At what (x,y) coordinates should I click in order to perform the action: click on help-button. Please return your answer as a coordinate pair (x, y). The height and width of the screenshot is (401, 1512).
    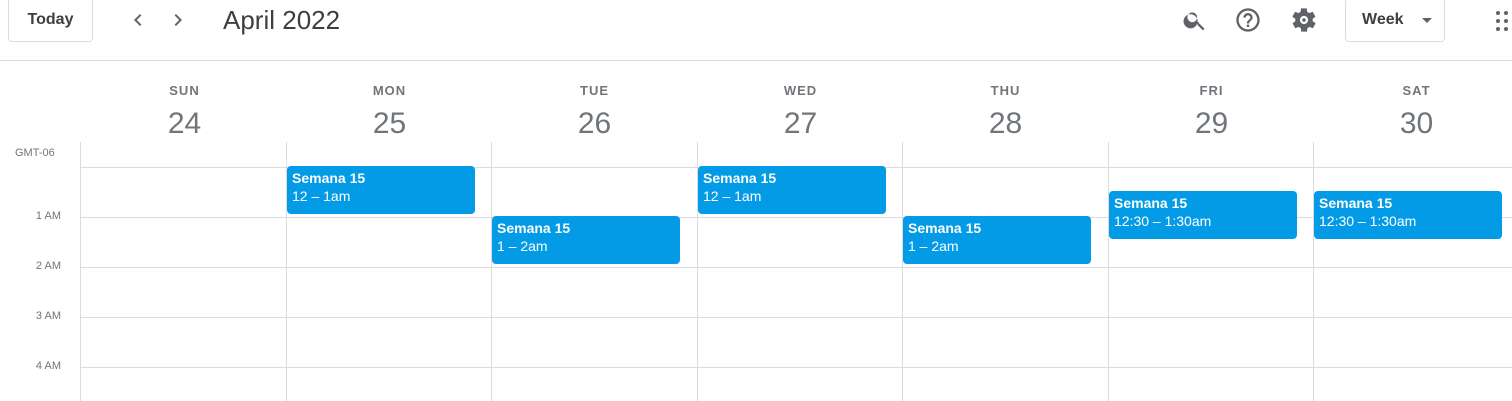
    Looking at the image, I should click on (1248, 20).